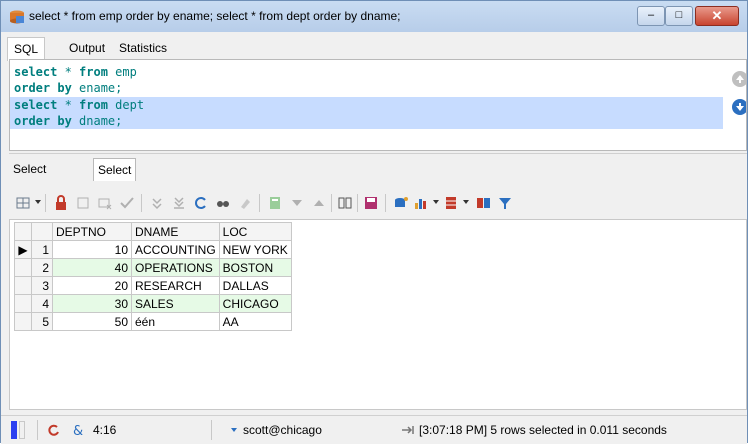 The height and width of the screenshot is (444, 748). Describe the element at coordinates (42, 321) in the screenshot. I see `row-number: 5` at that location.